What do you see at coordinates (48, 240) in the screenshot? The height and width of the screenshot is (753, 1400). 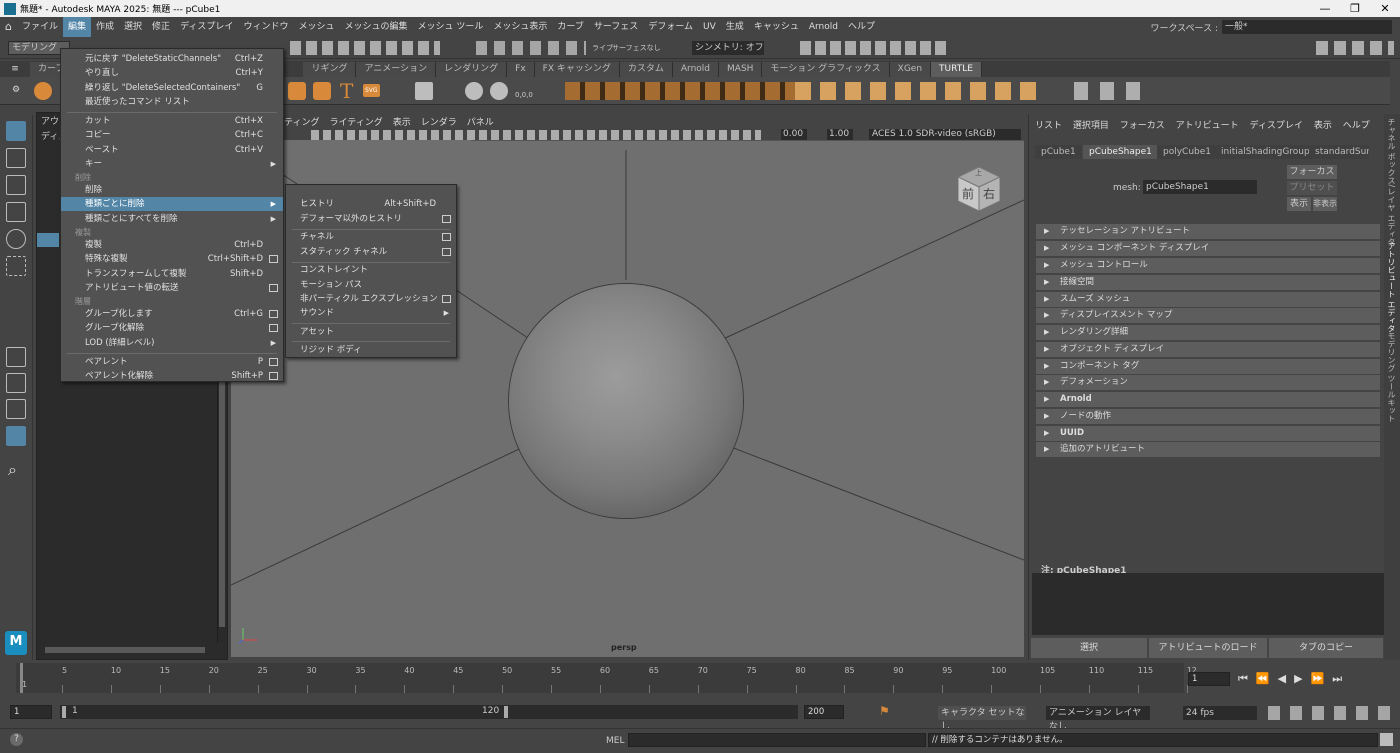 I see `outliner-row-selected` at bounding box center [48, 240].